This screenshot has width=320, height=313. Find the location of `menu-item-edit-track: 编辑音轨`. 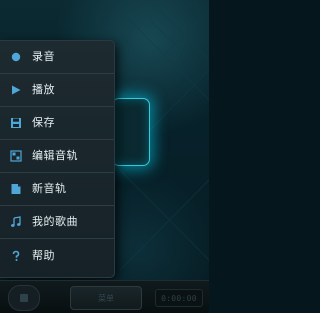

menu-item-edit-track: 编辑音轨 is located at coordinates (57, 156).